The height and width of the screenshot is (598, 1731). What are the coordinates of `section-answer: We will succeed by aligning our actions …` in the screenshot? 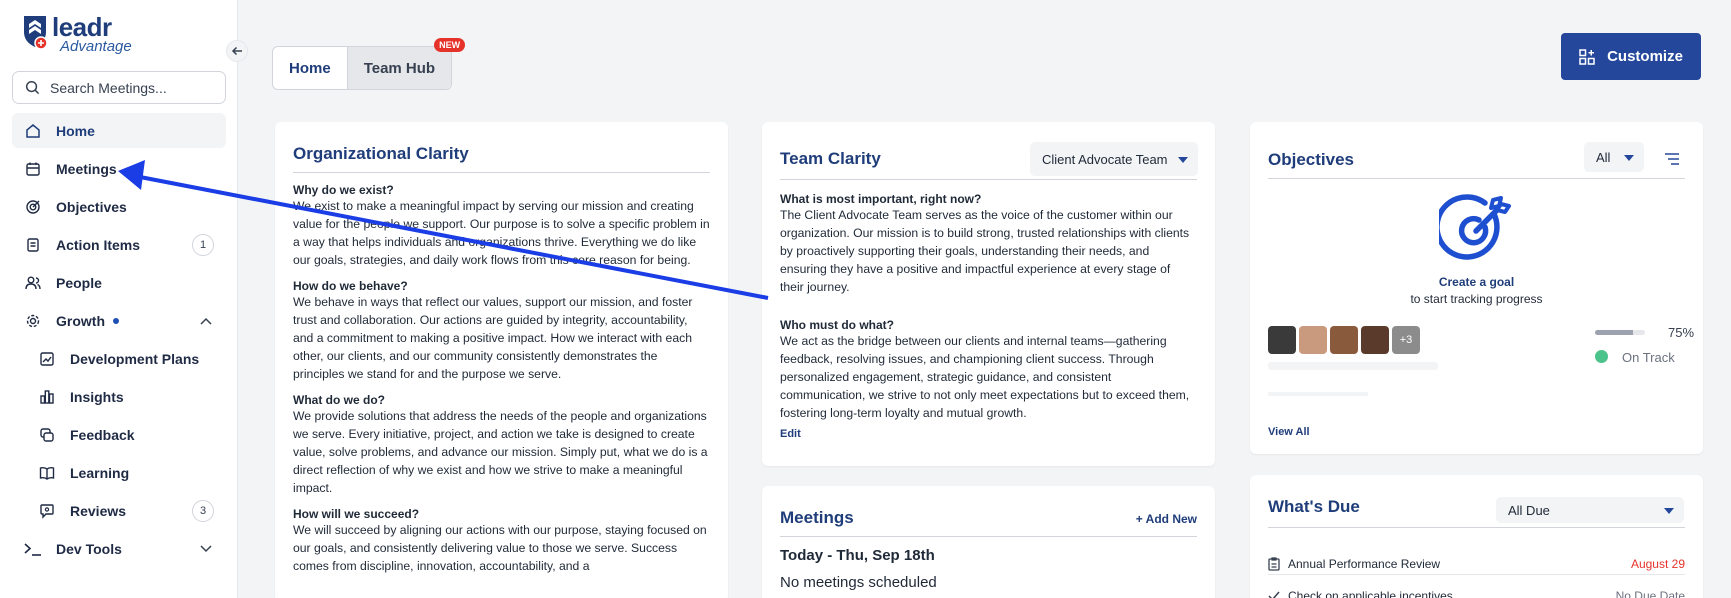 It's located at (500, 548).